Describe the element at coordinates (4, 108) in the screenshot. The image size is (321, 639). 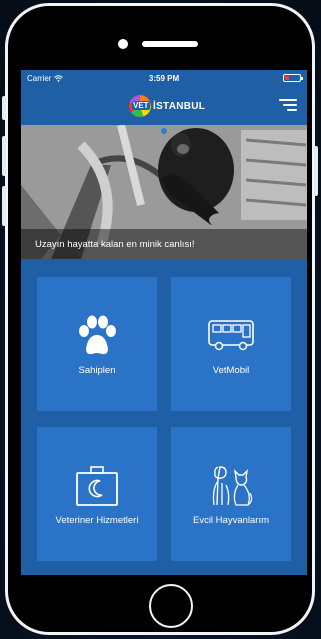
I see `mute-switch` at that location.